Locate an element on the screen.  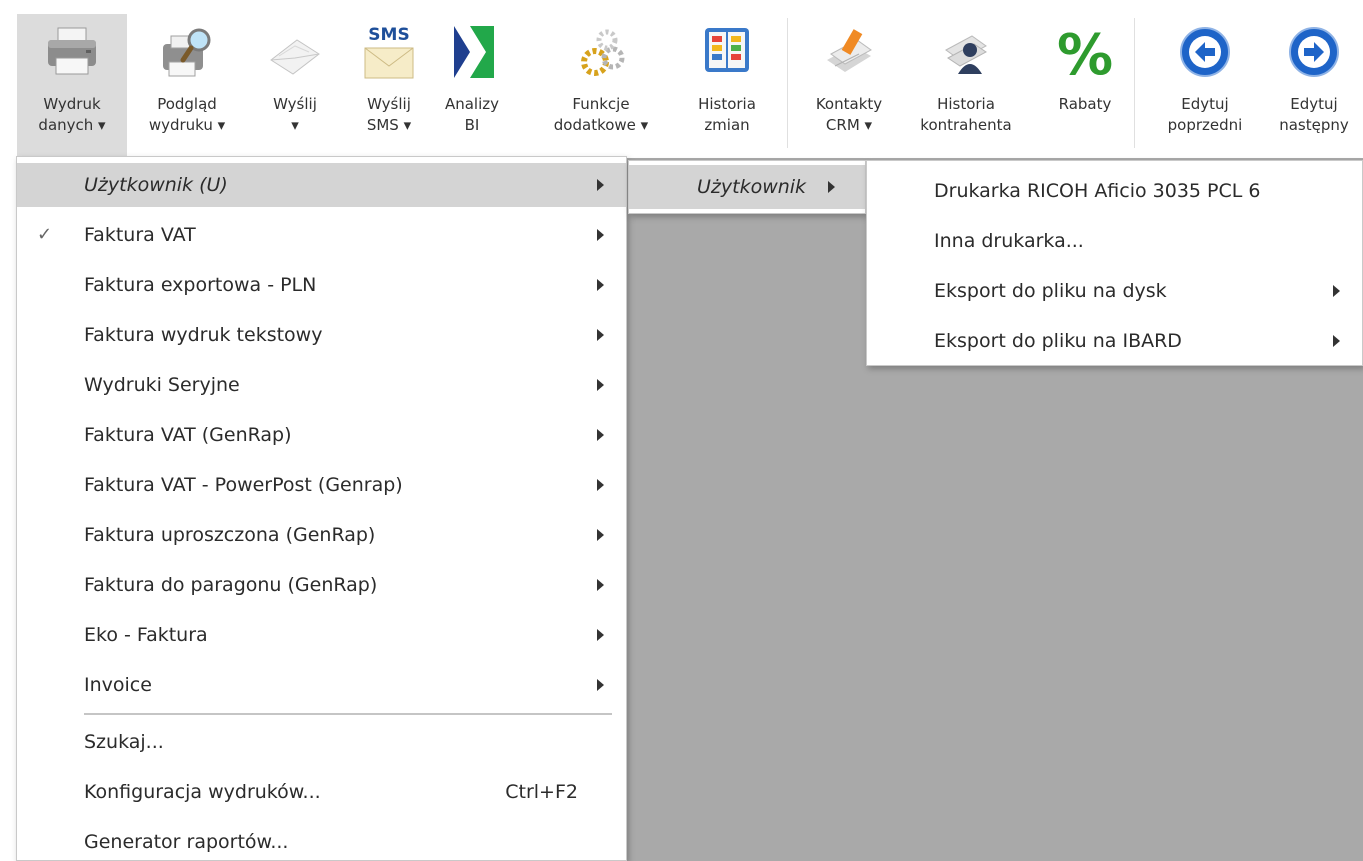
edit-previous-label-1: Edytuj is located at coordinates (1205, 104).